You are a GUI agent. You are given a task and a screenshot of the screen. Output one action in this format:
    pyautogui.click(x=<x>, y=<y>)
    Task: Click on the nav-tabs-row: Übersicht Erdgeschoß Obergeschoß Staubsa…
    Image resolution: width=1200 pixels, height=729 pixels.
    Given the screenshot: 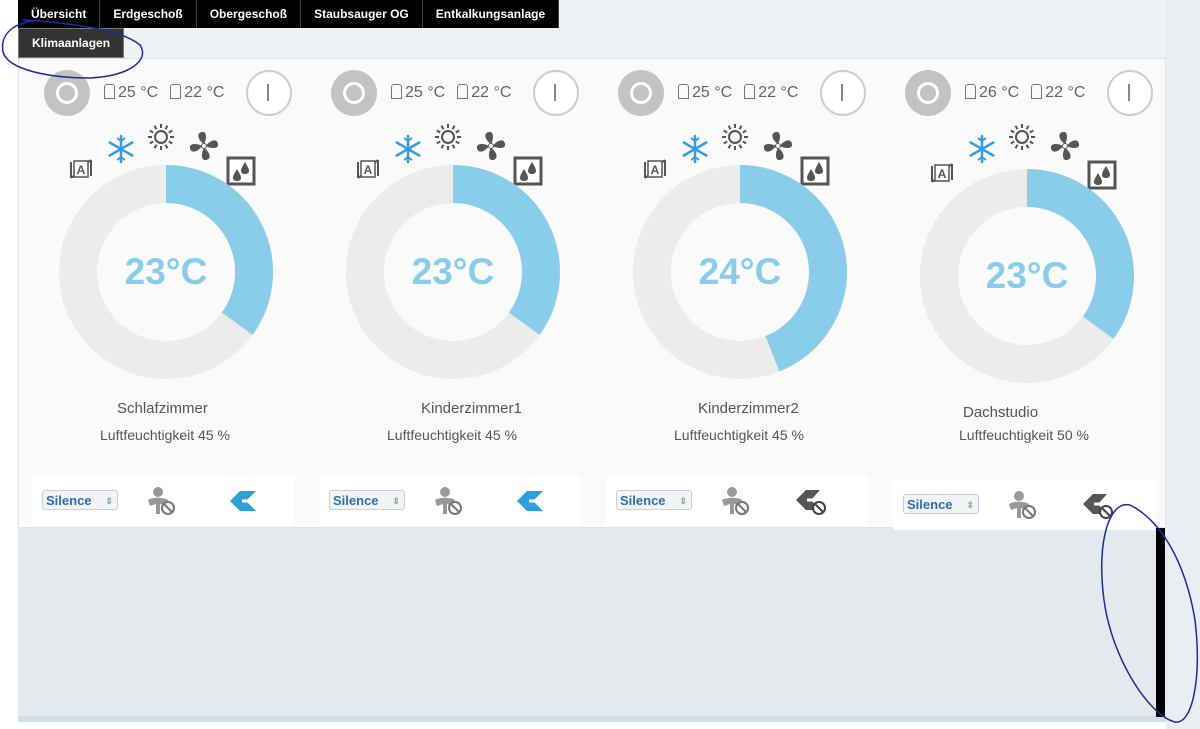 What is the action you would take?
    pyautogui.click(x=289, y=14)
    